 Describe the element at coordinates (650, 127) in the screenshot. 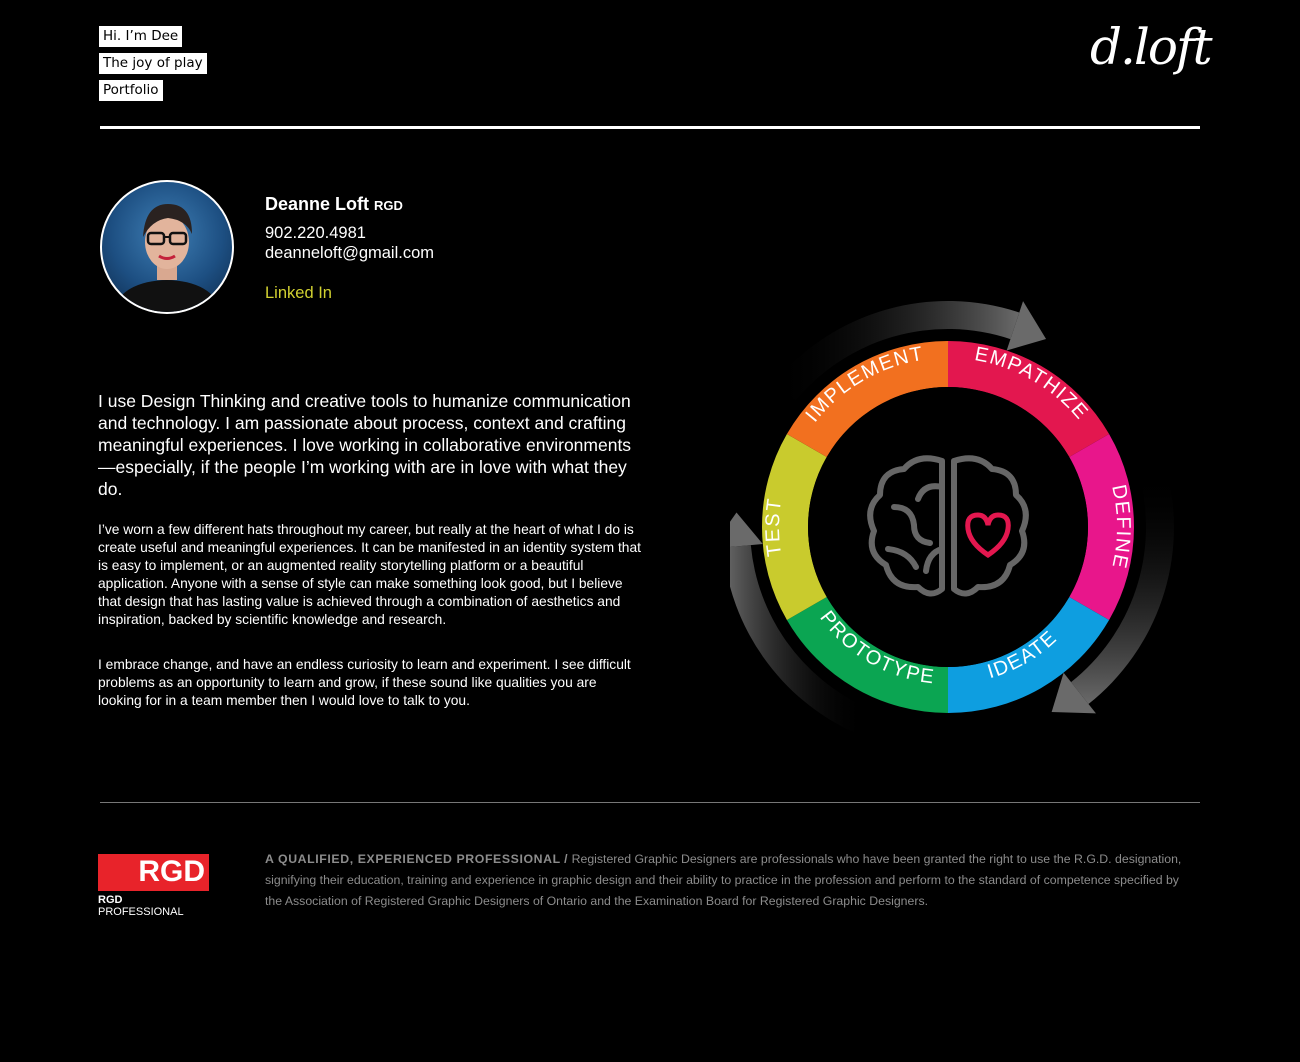

I see `header-divider` at that location.